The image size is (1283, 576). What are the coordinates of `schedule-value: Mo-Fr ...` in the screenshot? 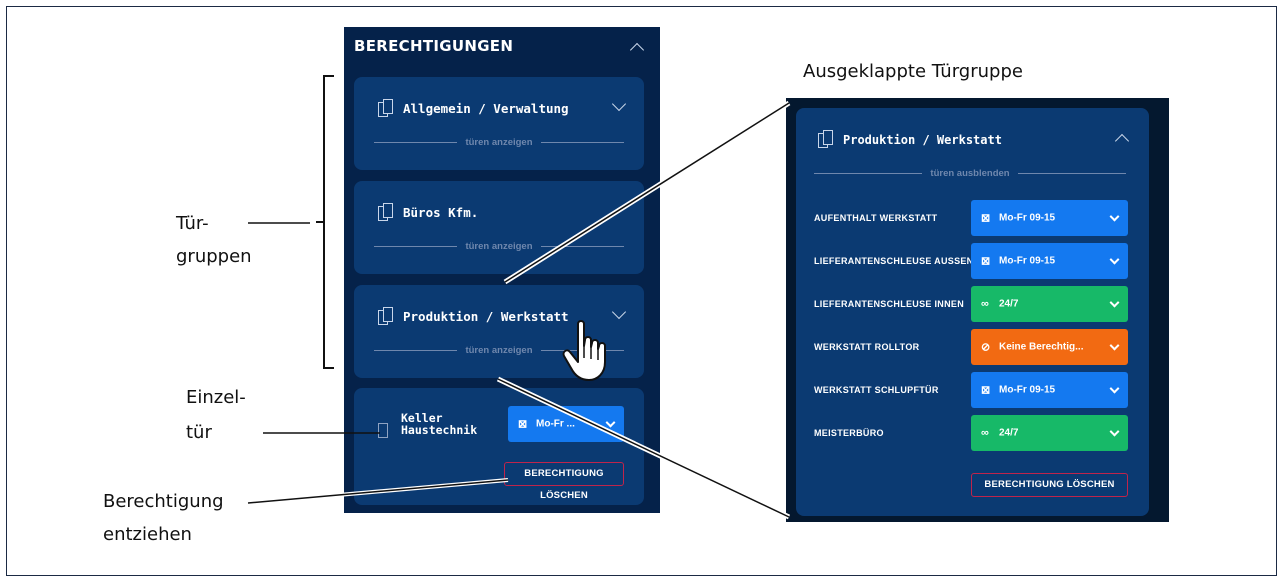 It's located at (555, 424).